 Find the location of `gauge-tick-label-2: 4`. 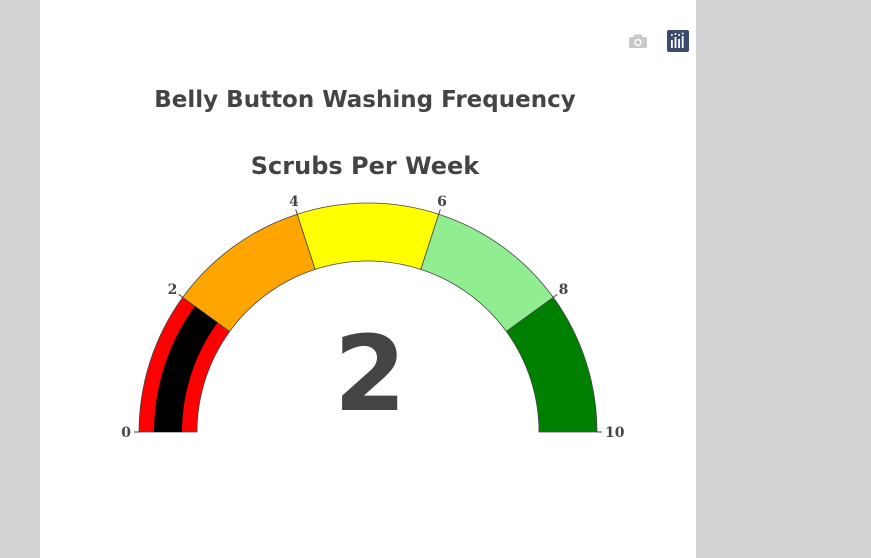

gauge-tick-label-2: 4 is located at coordinates (294, 202).